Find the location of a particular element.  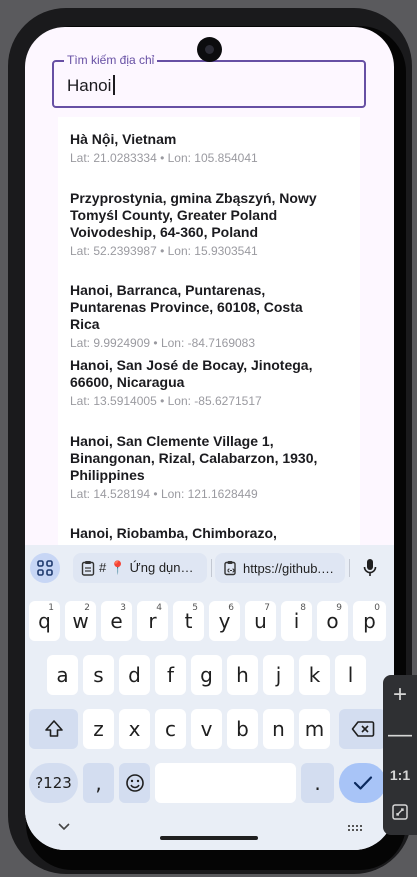

key-f: f is located at coordinates (170, 675).